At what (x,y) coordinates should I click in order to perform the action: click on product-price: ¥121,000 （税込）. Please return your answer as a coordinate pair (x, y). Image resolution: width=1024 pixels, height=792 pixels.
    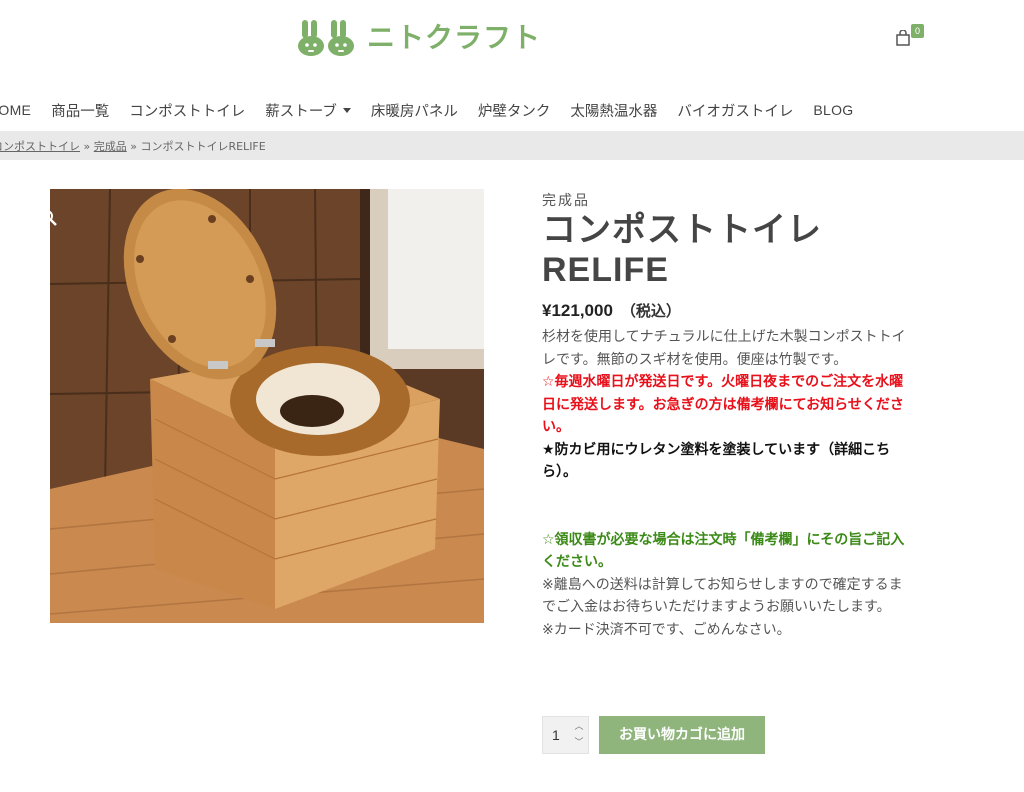
    Looking at the image, I should click on (752, 313).